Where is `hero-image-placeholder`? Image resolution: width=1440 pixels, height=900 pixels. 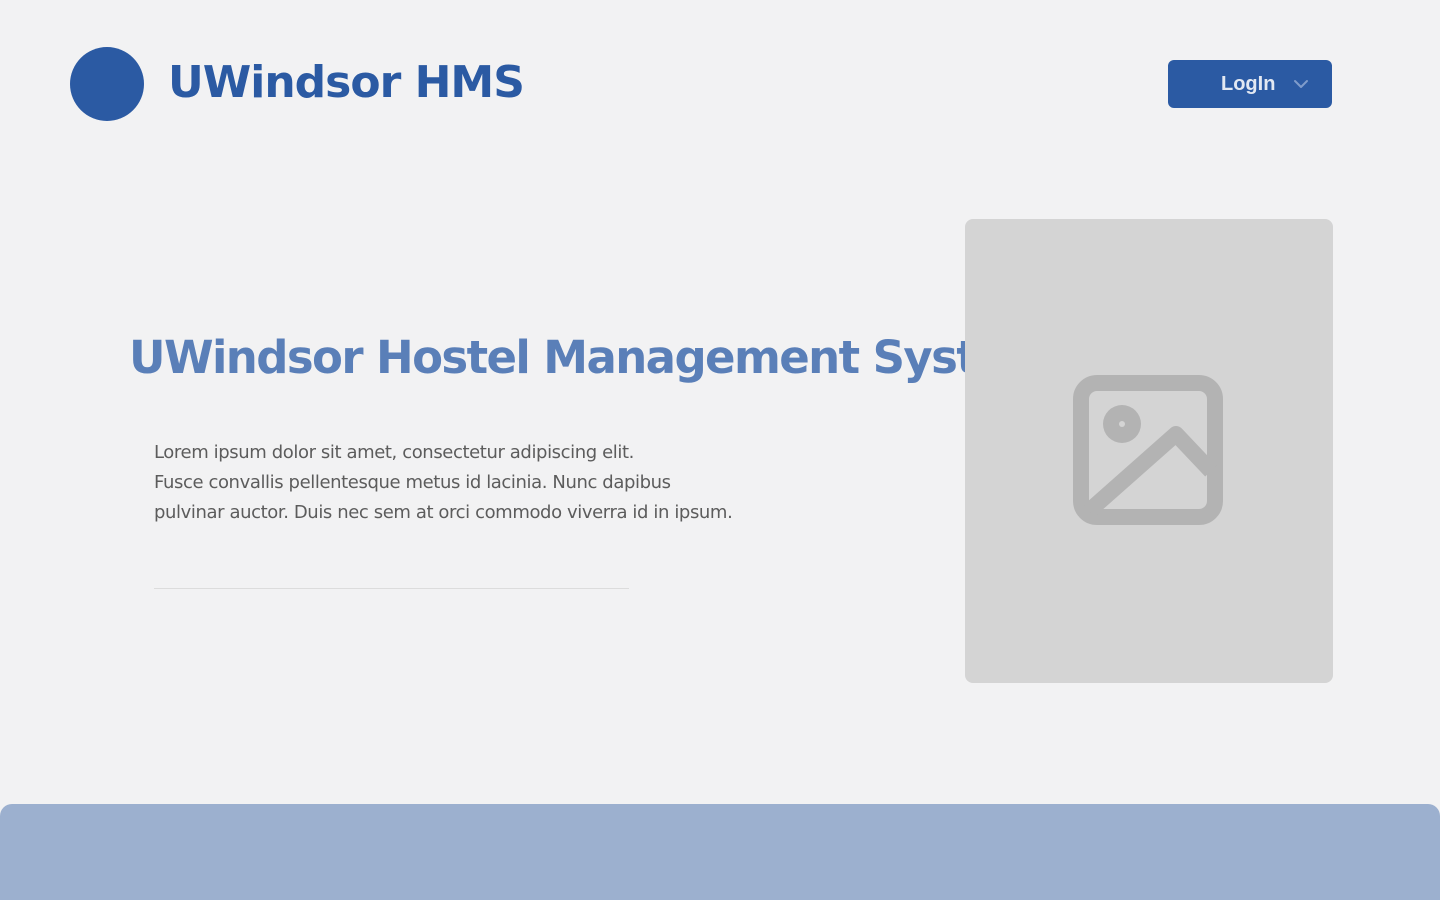 hero-image-placeholder is located at coordinates (1149, 451).